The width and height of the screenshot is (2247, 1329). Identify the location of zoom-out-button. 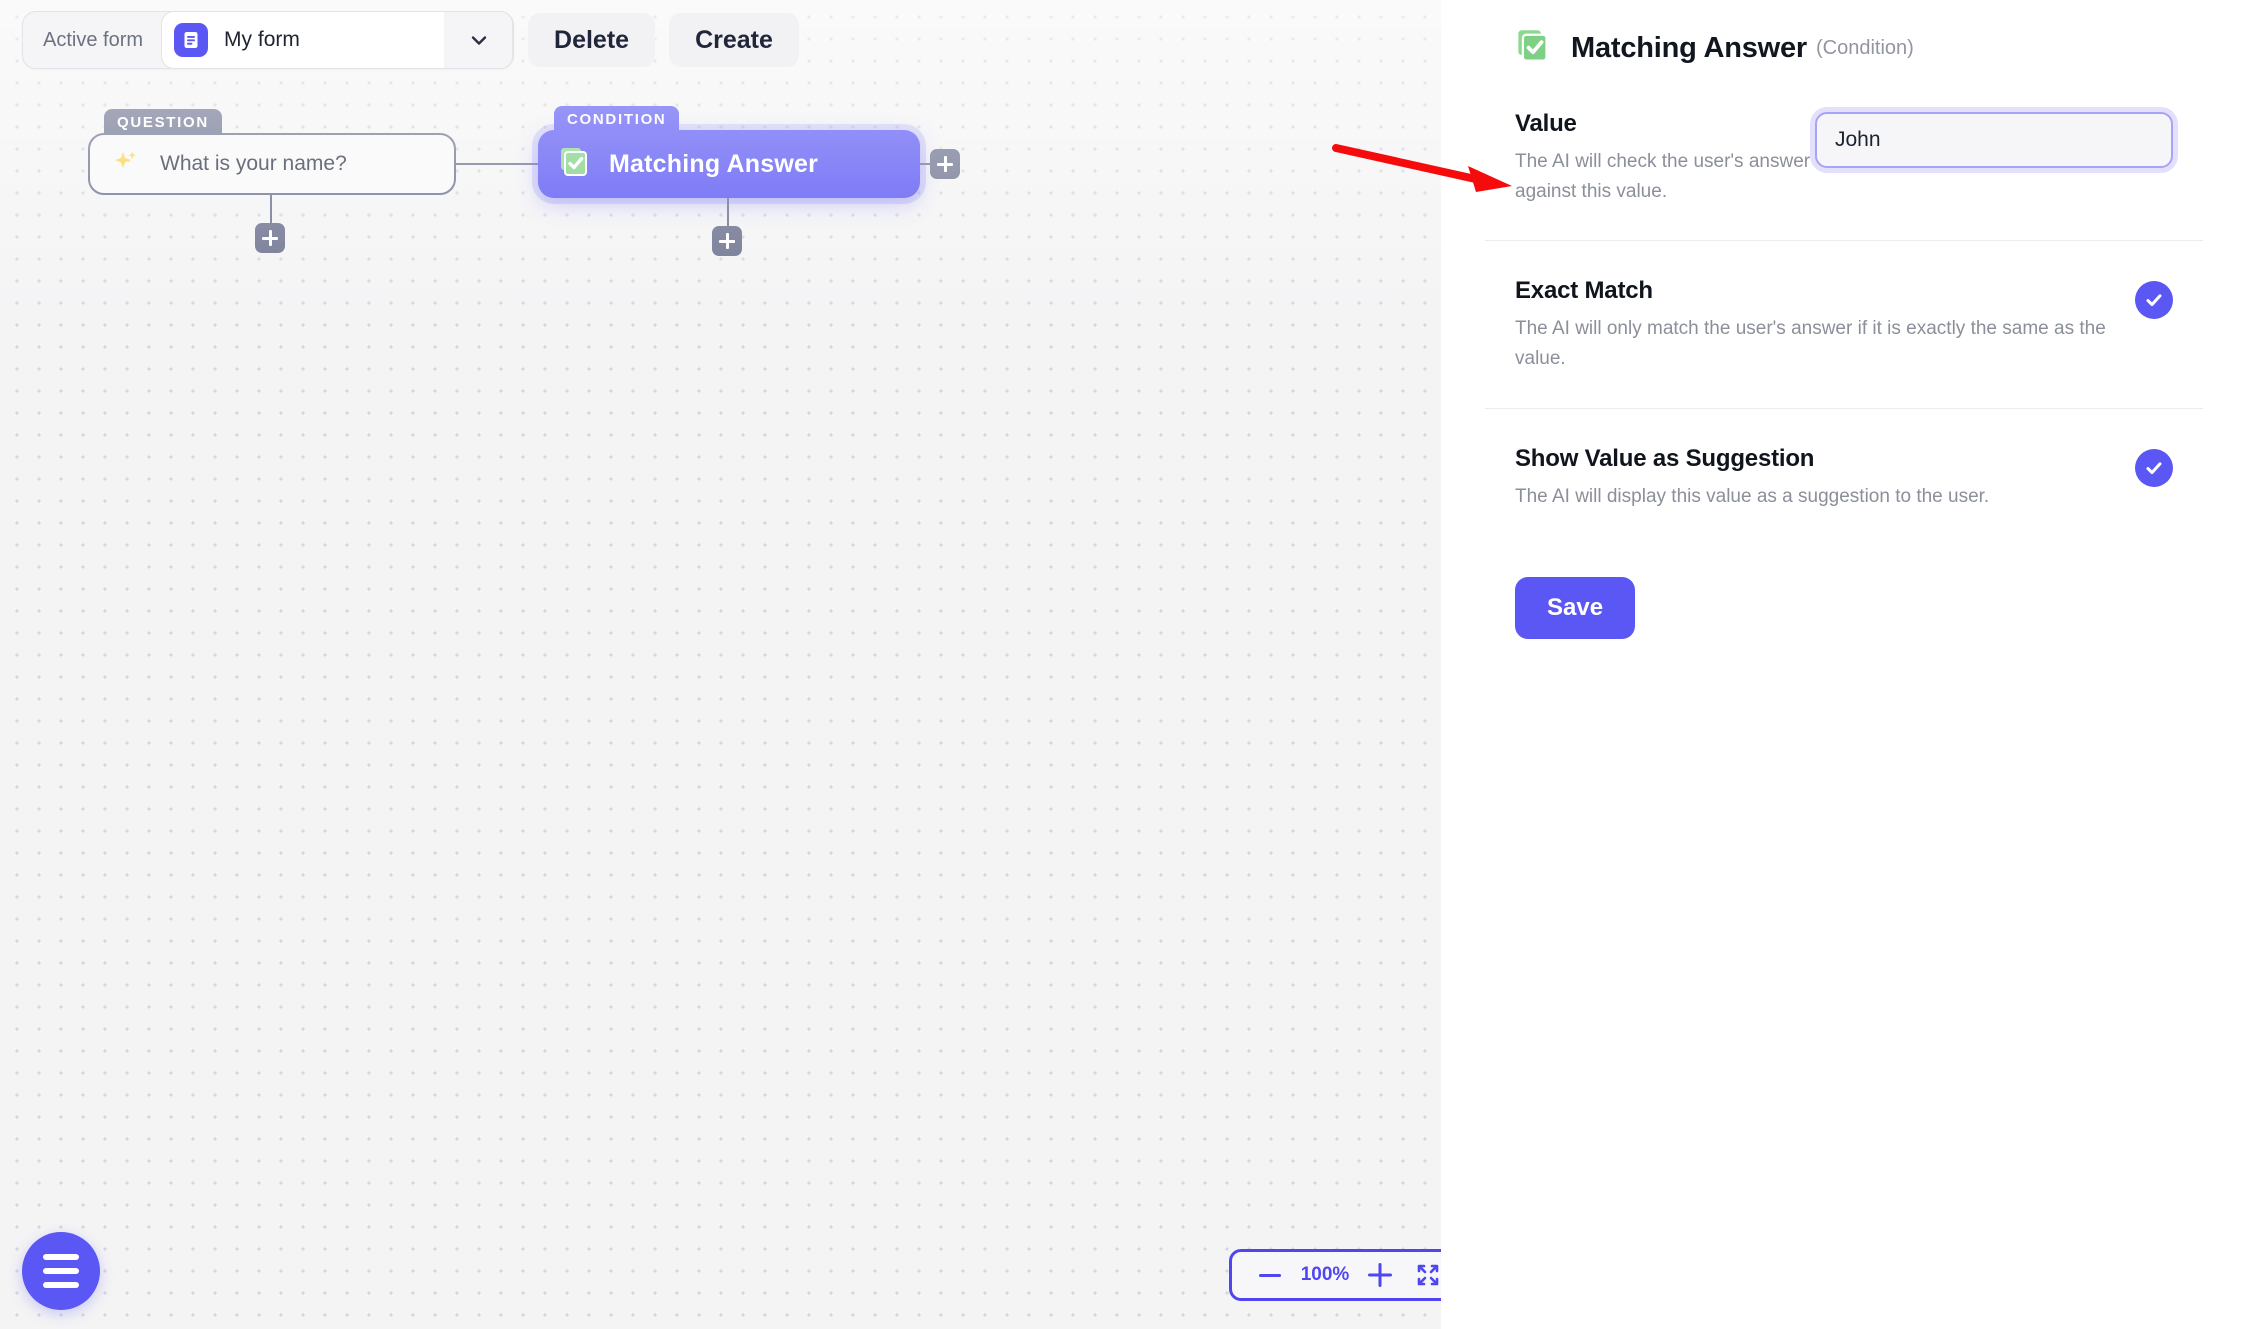
(1270, 1275).